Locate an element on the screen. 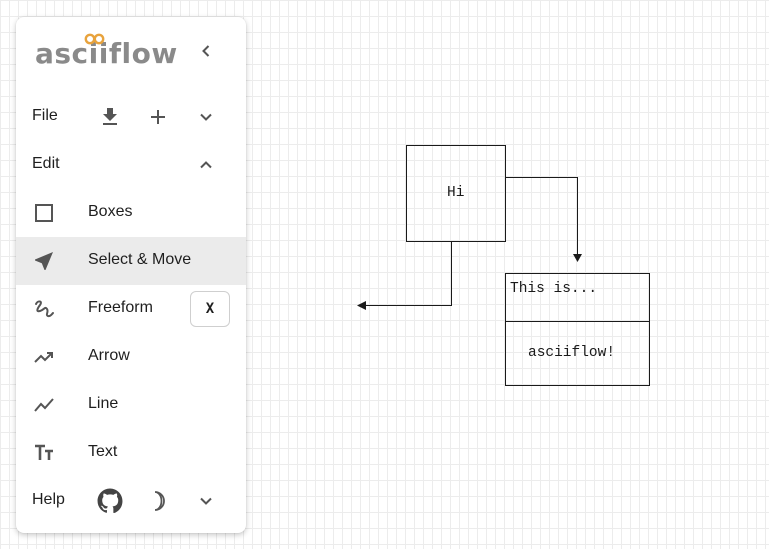  tool-freeform: Freeform X is located at coordinates (131, 309).